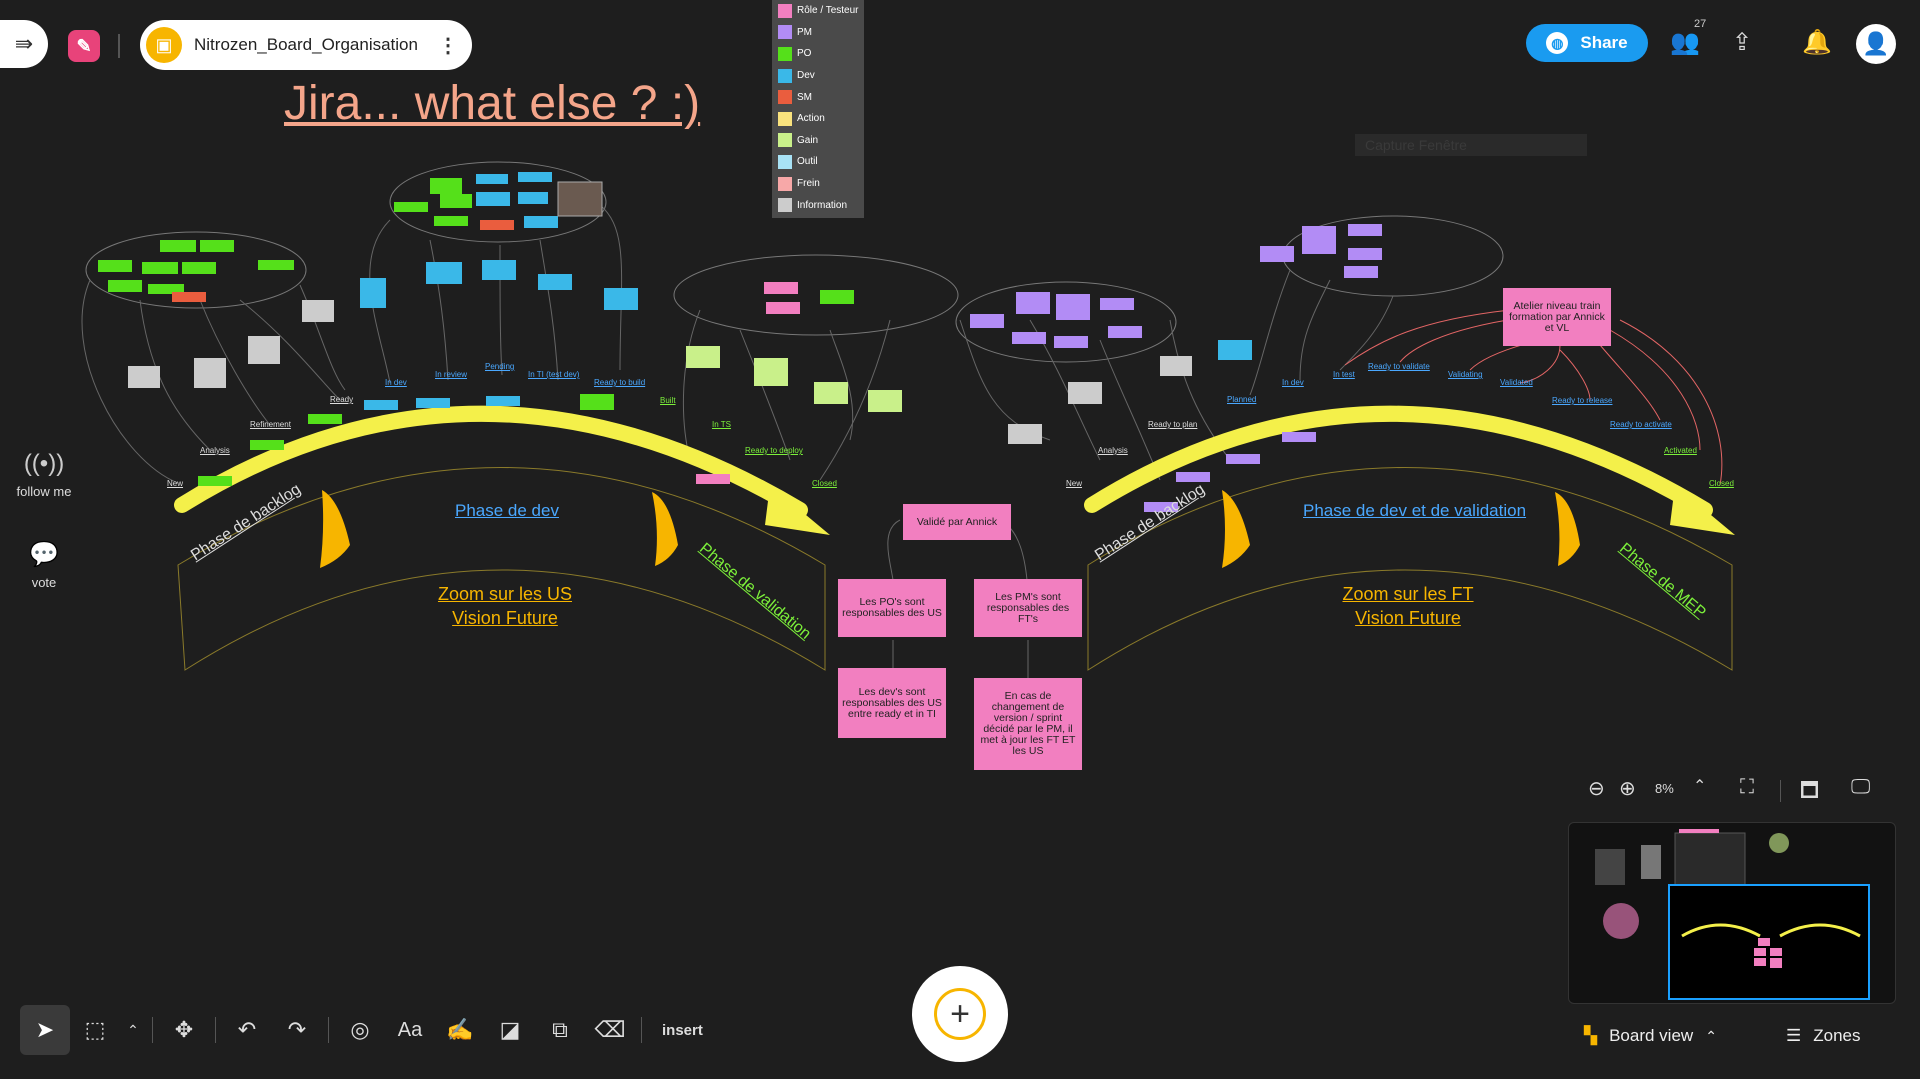 The image size is (1920, 1079). Describe the element at coordinates (451, 374) in the screenshot. I see `status-label: In review` at that location.